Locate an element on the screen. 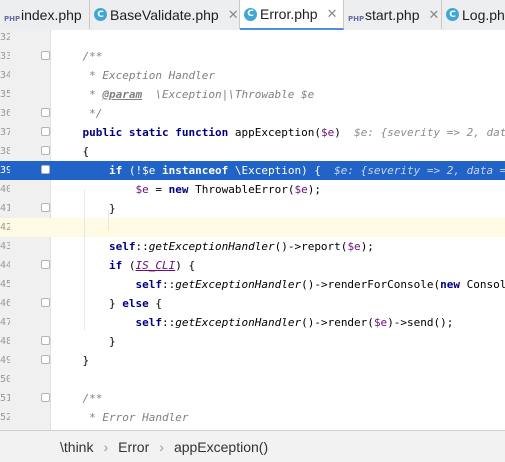 Image resolution: width=505 pixels, height=462 pixels. tab-label: Error.php is located at coordinates (289, 14).